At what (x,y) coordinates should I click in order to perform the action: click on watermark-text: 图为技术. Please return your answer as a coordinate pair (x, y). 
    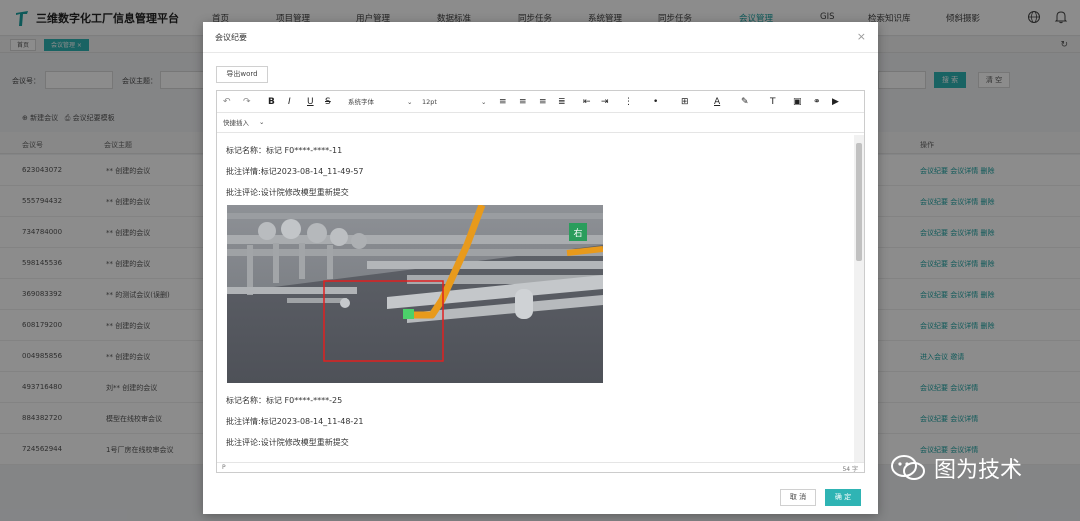
    Looking at the image, I should click on (978, 470).